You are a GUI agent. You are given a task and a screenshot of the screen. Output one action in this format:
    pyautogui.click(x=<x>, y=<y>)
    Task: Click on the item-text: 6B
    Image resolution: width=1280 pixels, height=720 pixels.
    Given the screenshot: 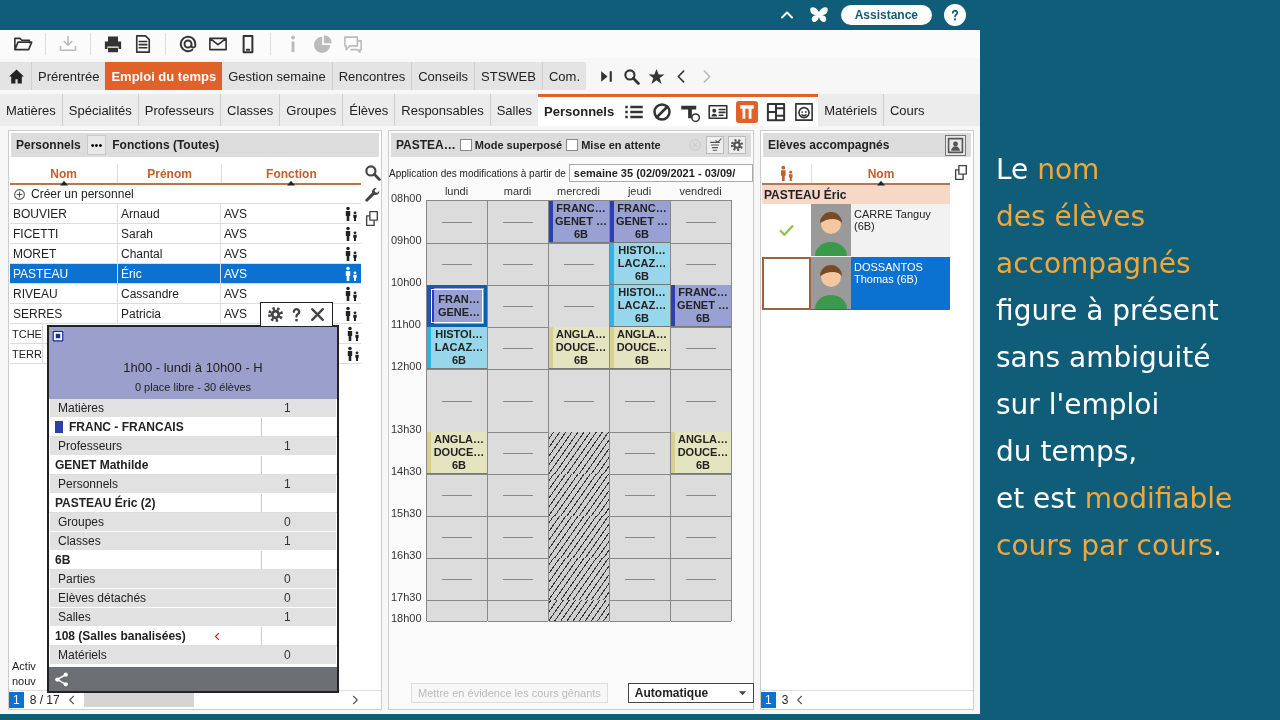 What is the action you would take?
    pyautogui.click(x=63, y=560)
    